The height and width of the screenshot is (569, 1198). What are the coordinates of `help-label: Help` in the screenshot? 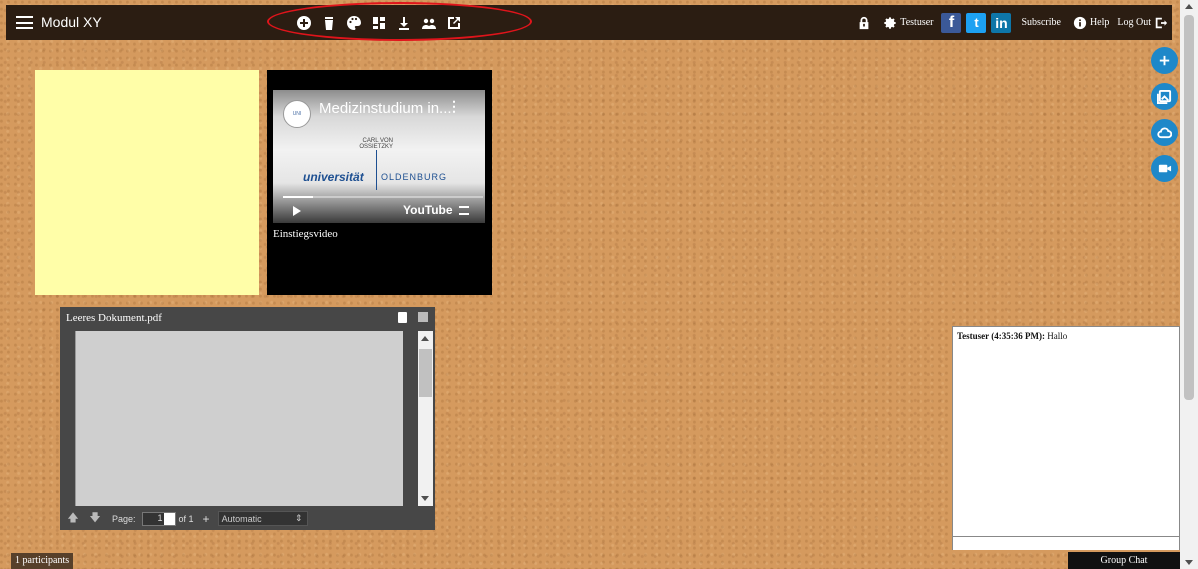 It's located at (1099, 22).